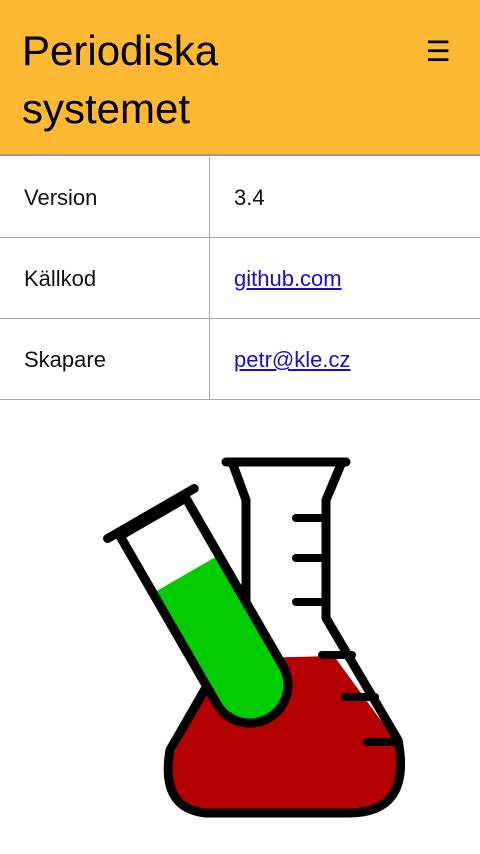 The height and width of the screenshot is (854, 480). I want to click on table-row-version: Version 3.4, so click(240, 197).